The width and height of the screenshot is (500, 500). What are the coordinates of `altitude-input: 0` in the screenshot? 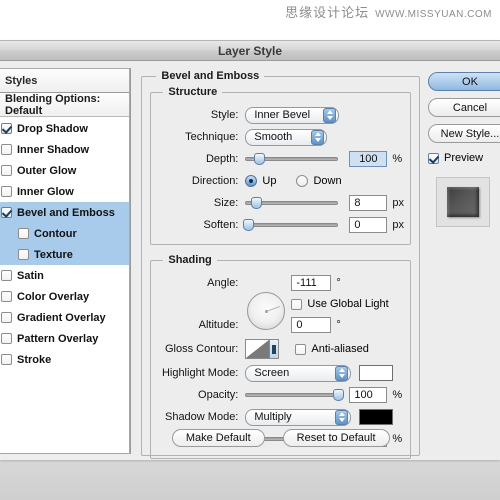 It's located at (311, 325).